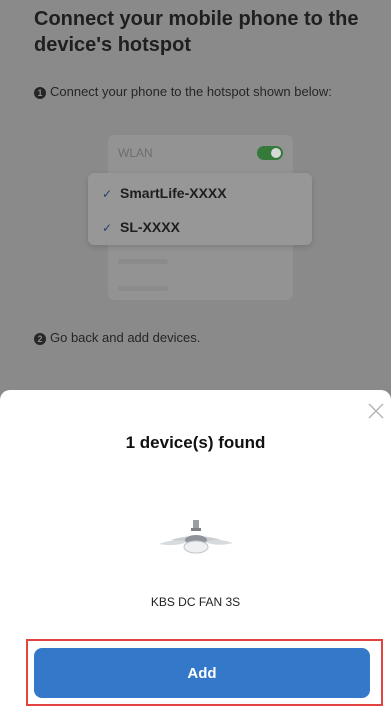 The height and width of the screenshot is (720, 391). Describe the element at coordinates (200, 153) in the screenshot. I see `wlan-row: WLAN` at that location.